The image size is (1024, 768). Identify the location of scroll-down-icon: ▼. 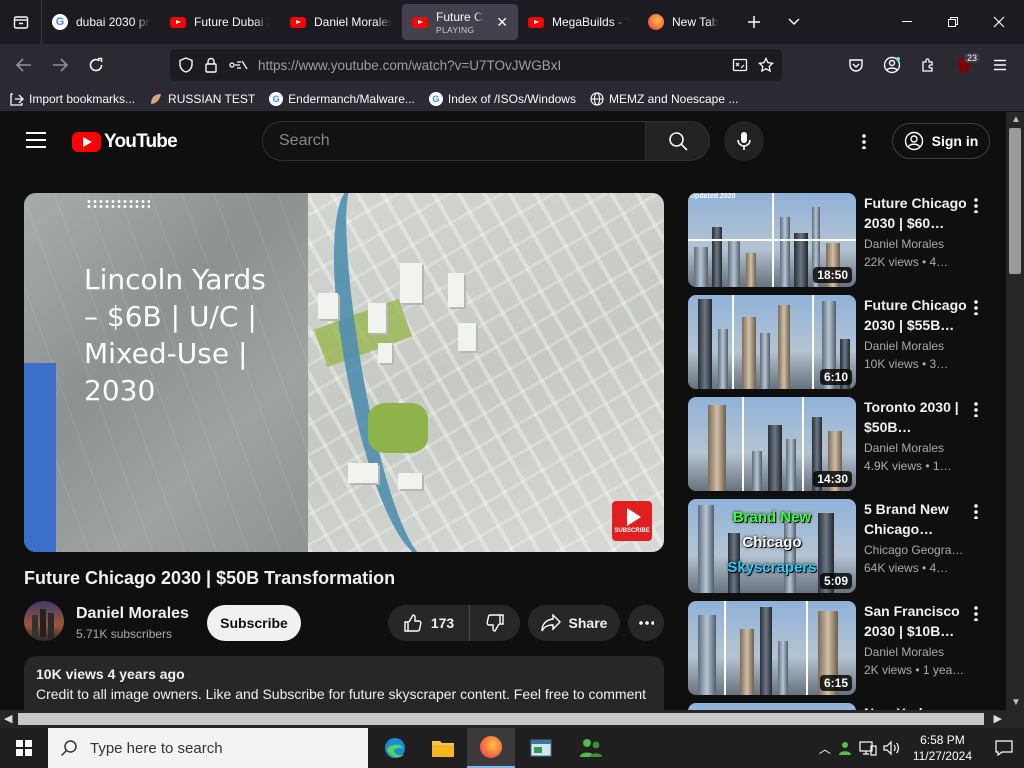
(1016, 702).